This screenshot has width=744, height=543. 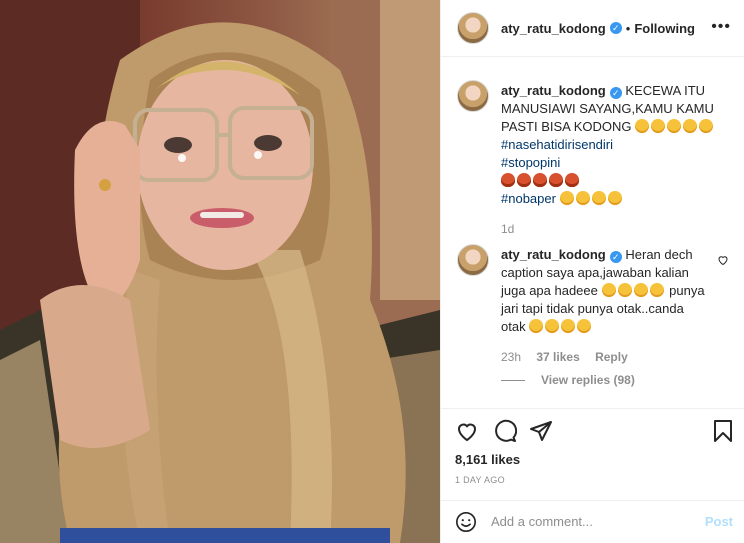 I want to click on following-button: Following, so click(x=664, y=28).